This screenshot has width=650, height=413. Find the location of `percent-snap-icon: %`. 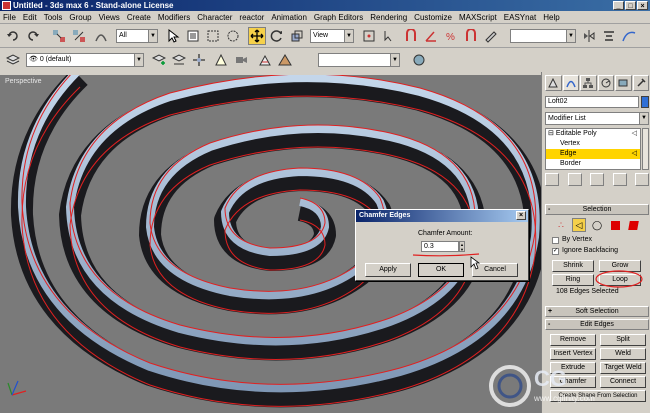

percent-snap-icon: % is located at coordinates (451, 36).